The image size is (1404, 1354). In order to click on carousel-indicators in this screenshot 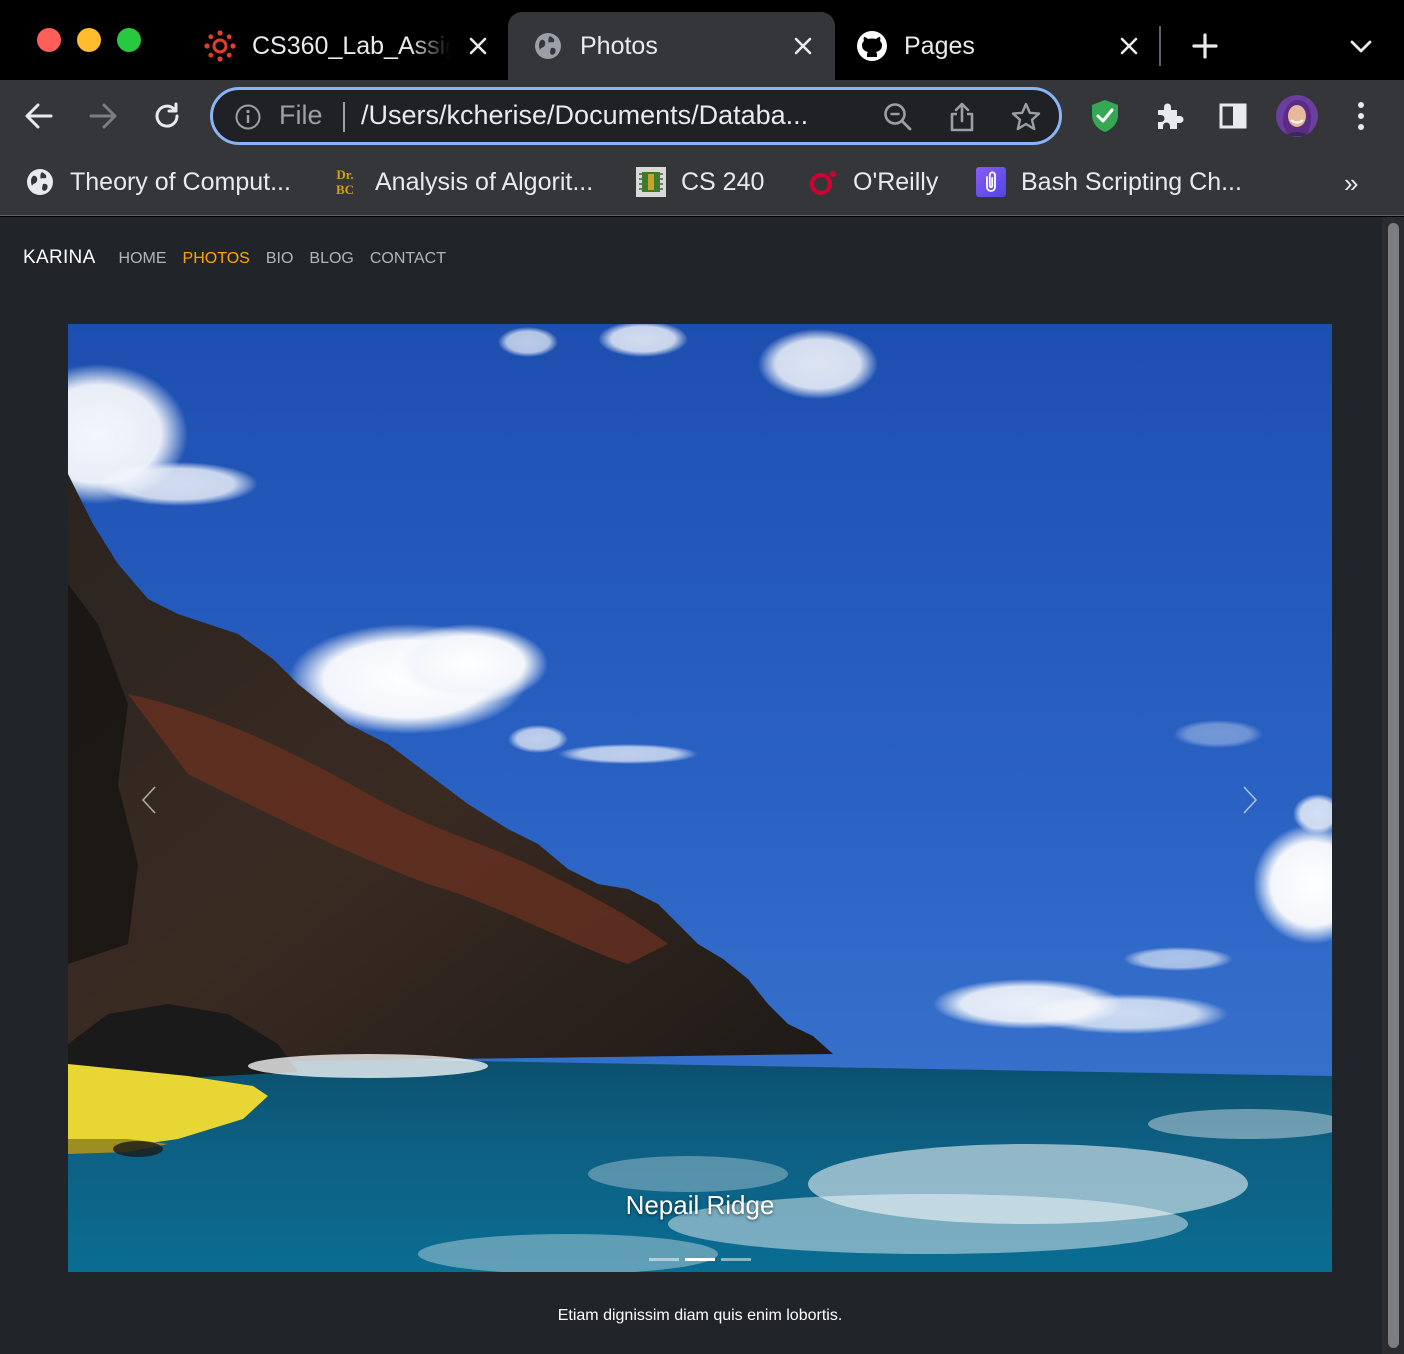, I will do `click(700, 1259)`.